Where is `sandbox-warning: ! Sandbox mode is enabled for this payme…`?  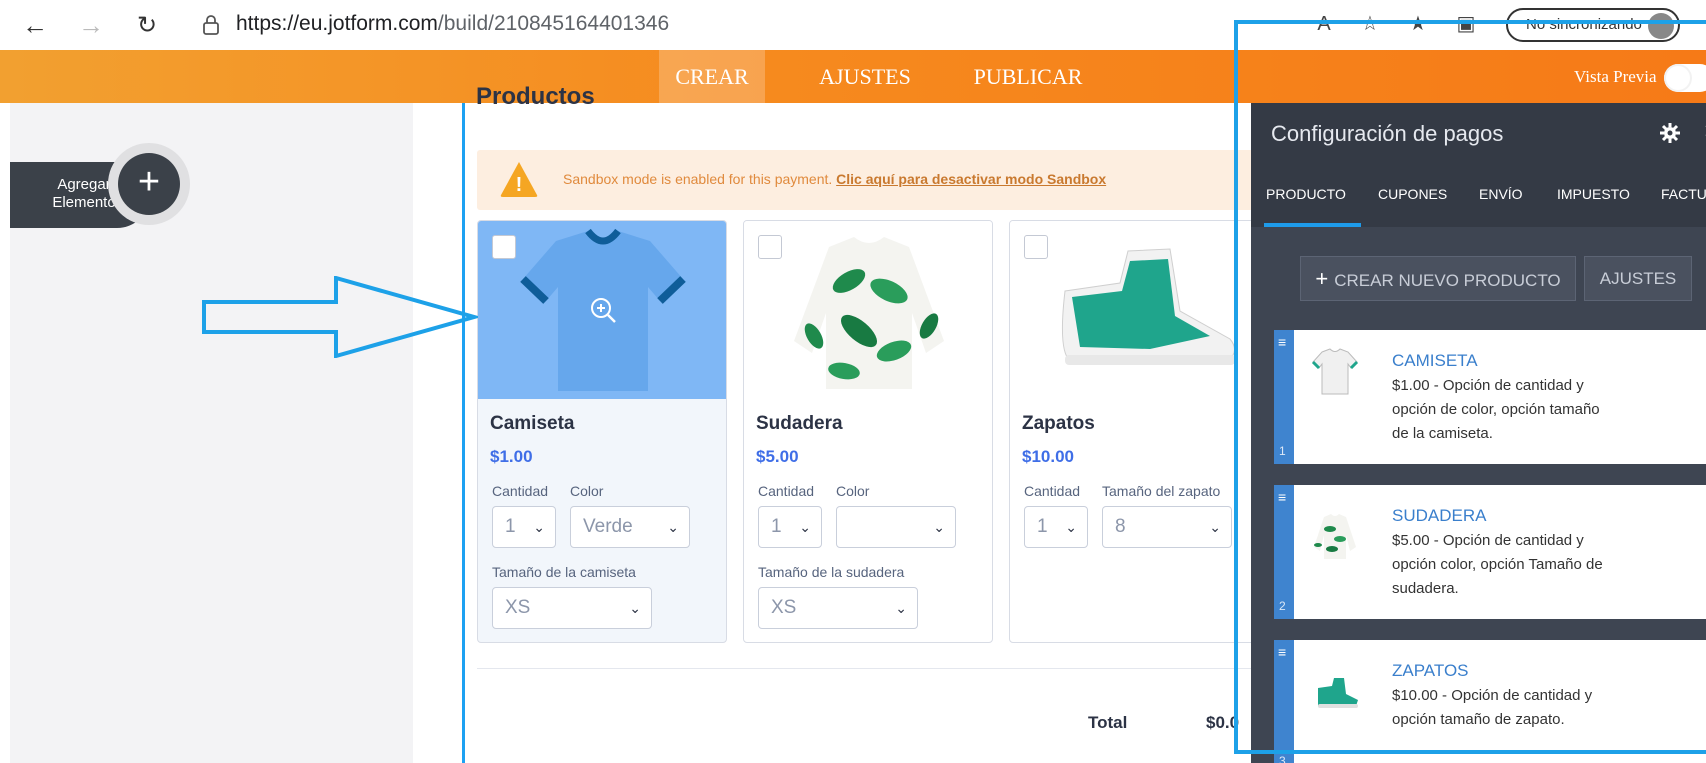 sandbox-warning: ! Sandbox mode is enabled for this payme… is located at coordinates (867, 180).